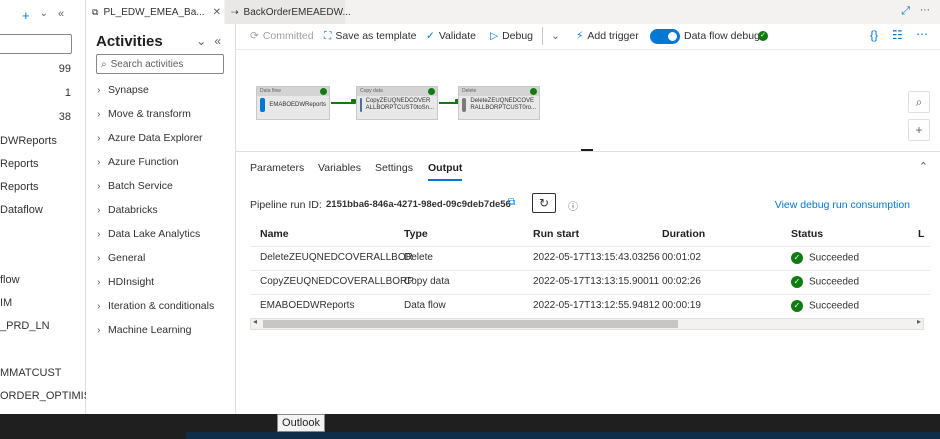  Describe the element at coordinates (607, 36) in the screenshot. I see `add-trigger-button: ⚡ Add trigger` at that location.